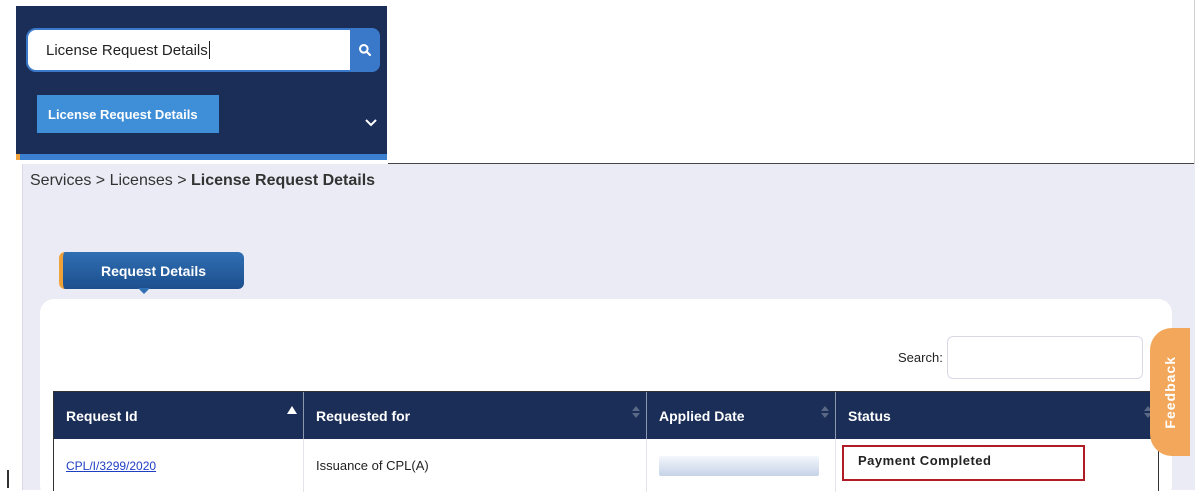 This screenshot has height=499, width=1200. Describe the element at coordinates (371, 123) in the screenshot. I see `chevron-down-icon` at that location.